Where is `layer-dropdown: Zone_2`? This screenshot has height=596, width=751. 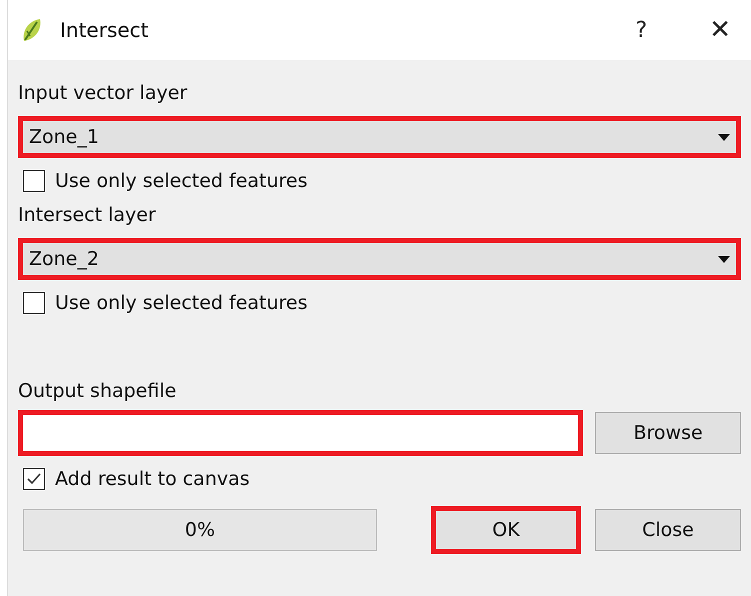 layer-dropdown: Zone_2 is located at coordinates (379, 259).